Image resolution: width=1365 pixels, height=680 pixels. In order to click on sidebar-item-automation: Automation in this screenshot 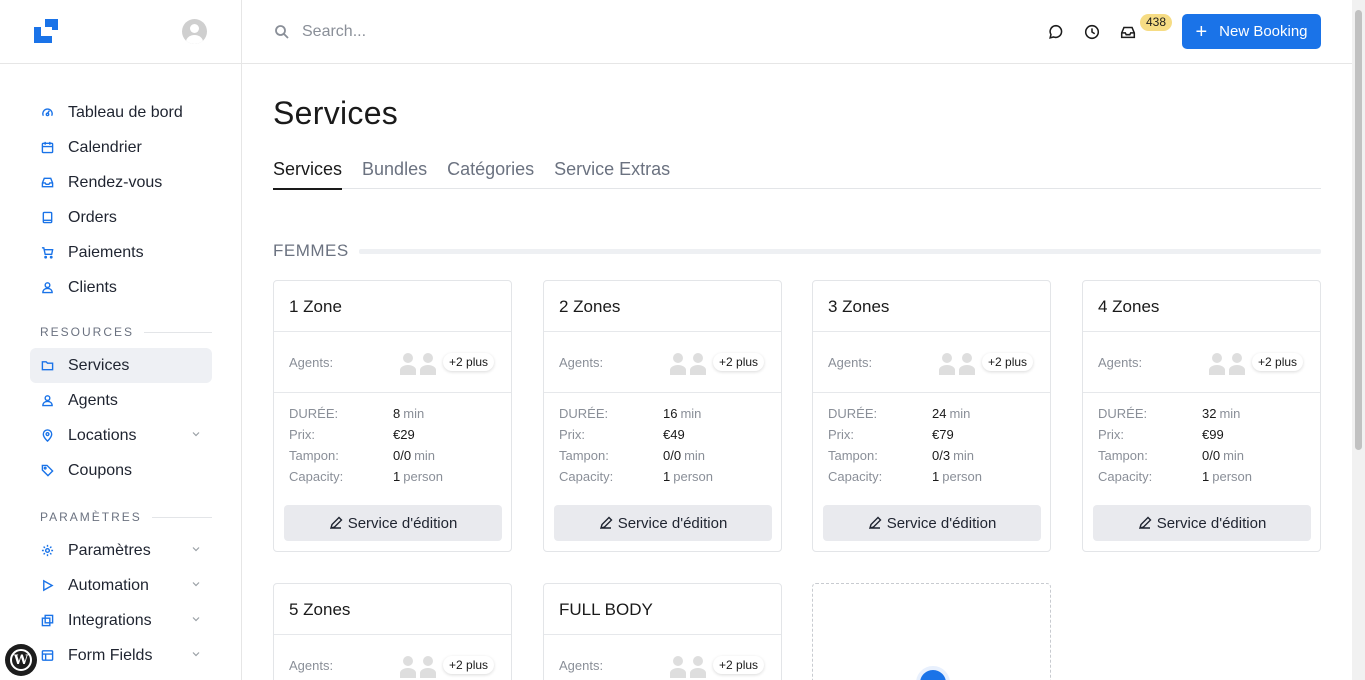, I will do `click(121, 585)`.